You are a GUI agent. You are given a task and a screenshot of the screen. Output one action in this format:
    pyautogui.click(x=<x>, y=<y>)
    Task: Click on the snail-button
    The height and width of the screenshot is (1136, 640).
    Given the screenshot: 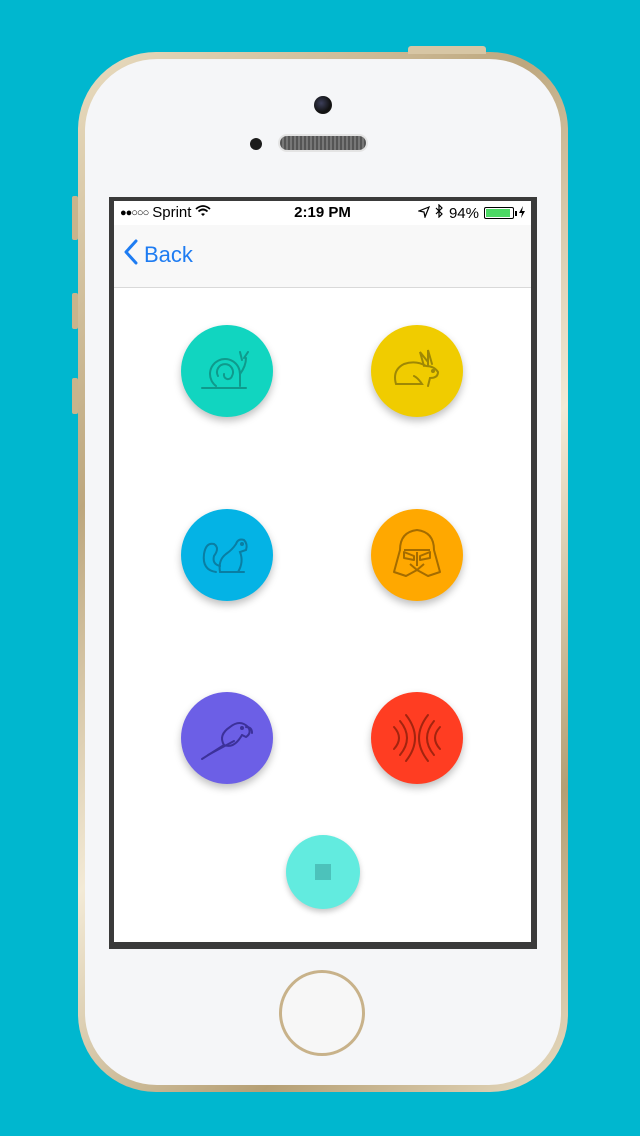 What is the action you would take?
    pyautogui.click(x=227, y=371)
    